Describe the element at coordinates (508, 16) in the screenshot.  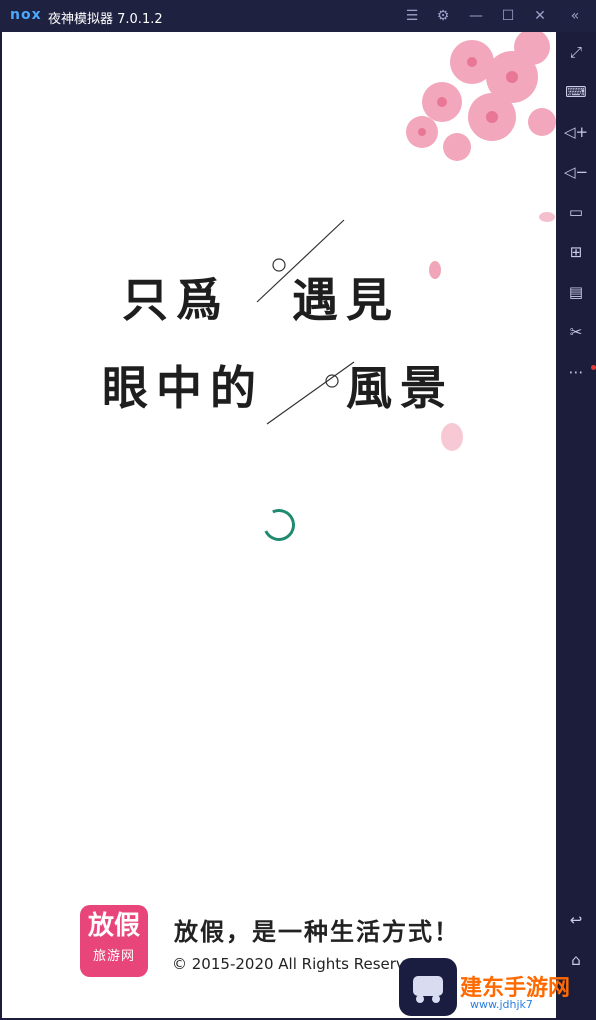
I see `maximize-icon: ☐` at that location.